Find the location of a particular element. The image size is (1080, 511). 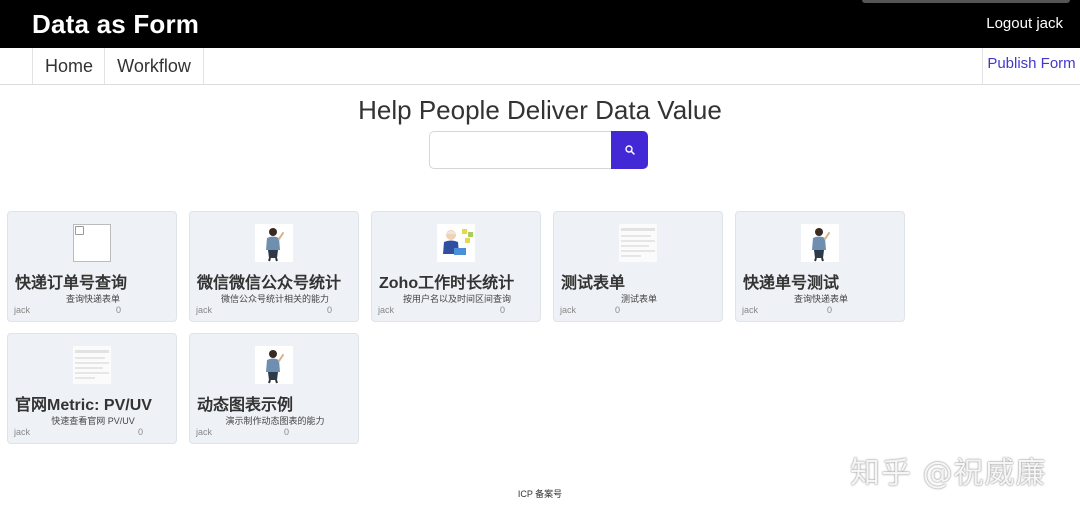

broken-image-icon is located at coordinates (92, 243).